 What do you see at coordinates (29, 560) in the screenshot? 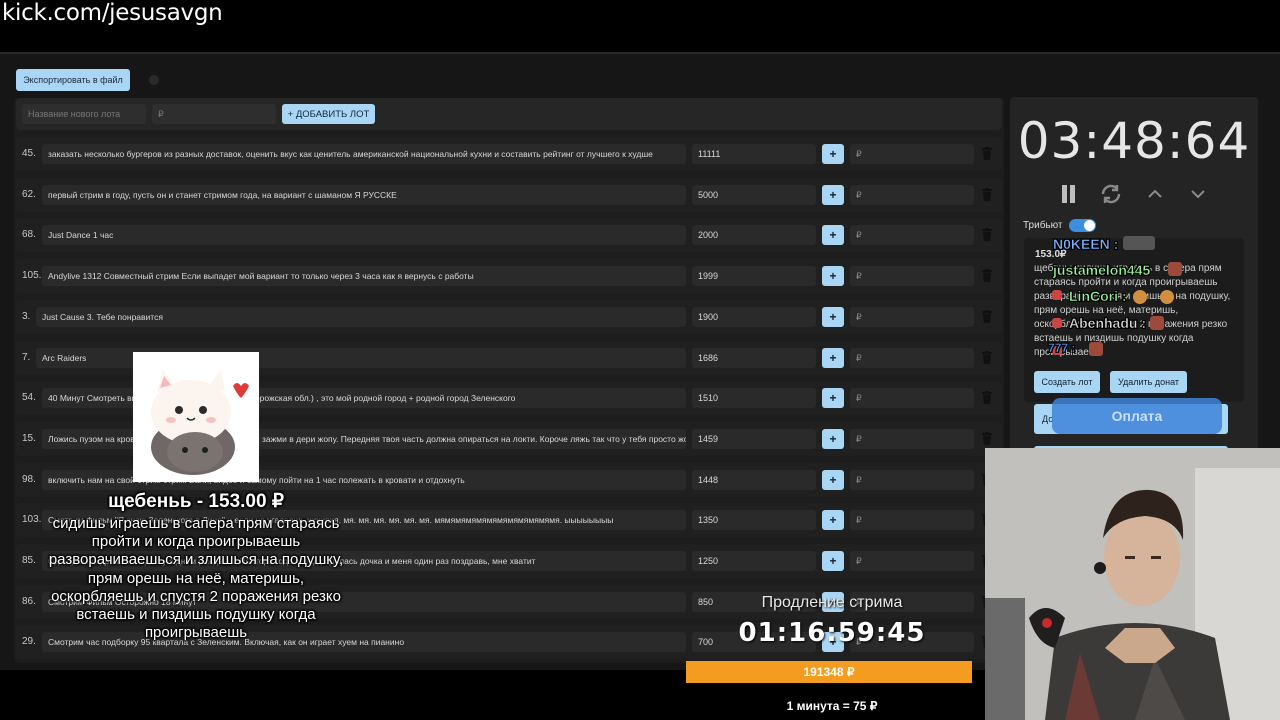
I see `lot-number: 85.` at bounding box center [29, 560].